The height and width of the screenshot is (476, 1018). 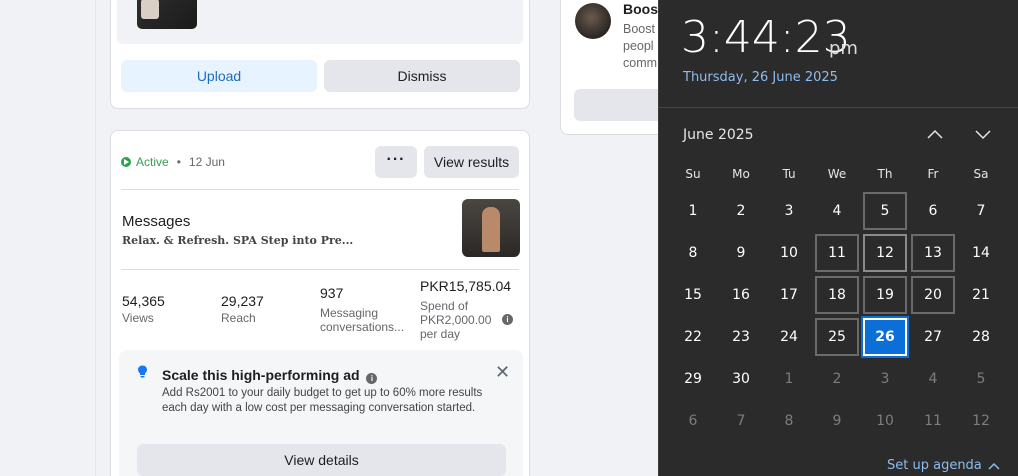 What do you see at coordinates (167, 14) in the screenshot?
I see `upload-preview-thumbnail` at bounding box center [167, 14].